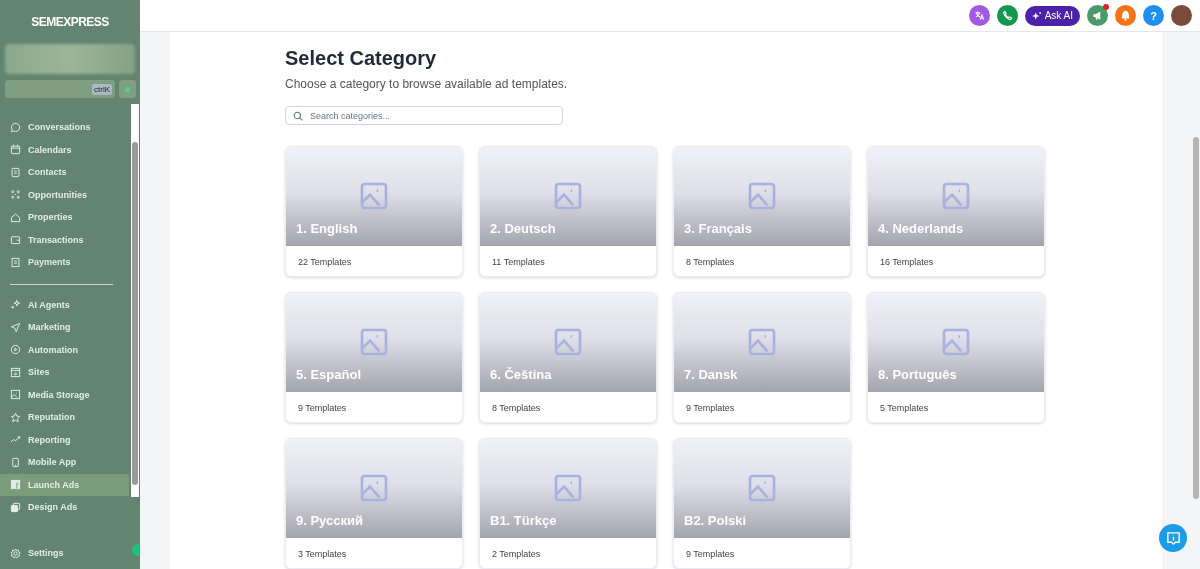 This screenshot has height=569, width=1200. I want to click on translate-icon, so click(979, 15).